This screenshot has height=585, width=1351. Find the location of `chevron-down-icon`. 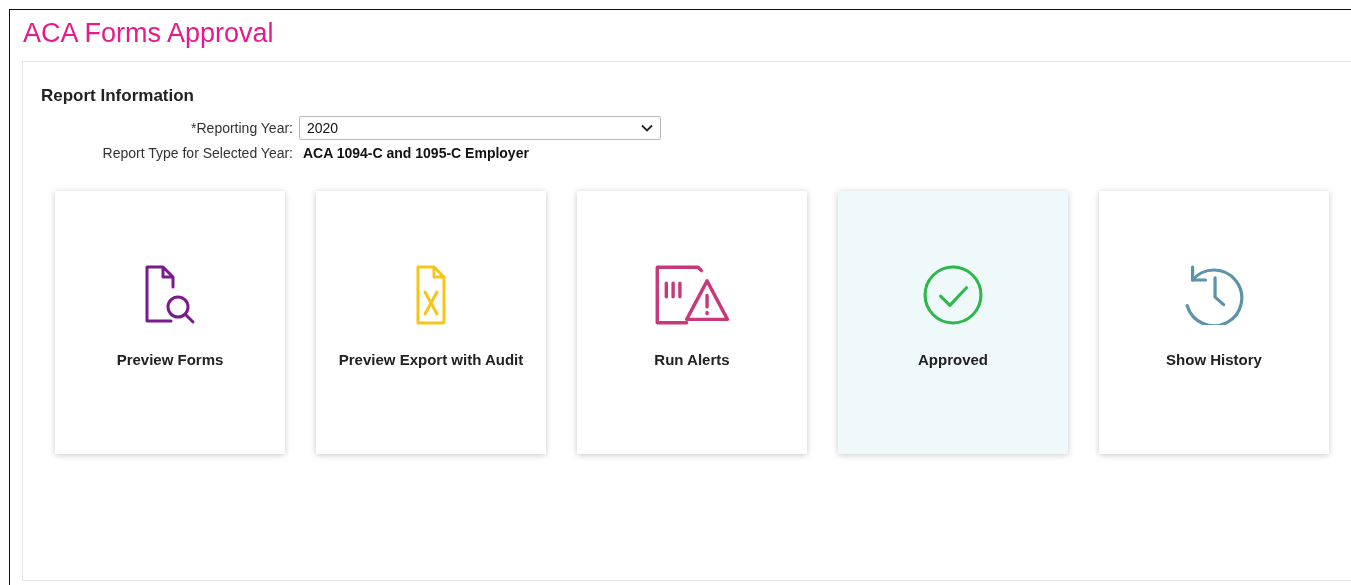

chevron-down-icon is located at coordinates (647, 128).